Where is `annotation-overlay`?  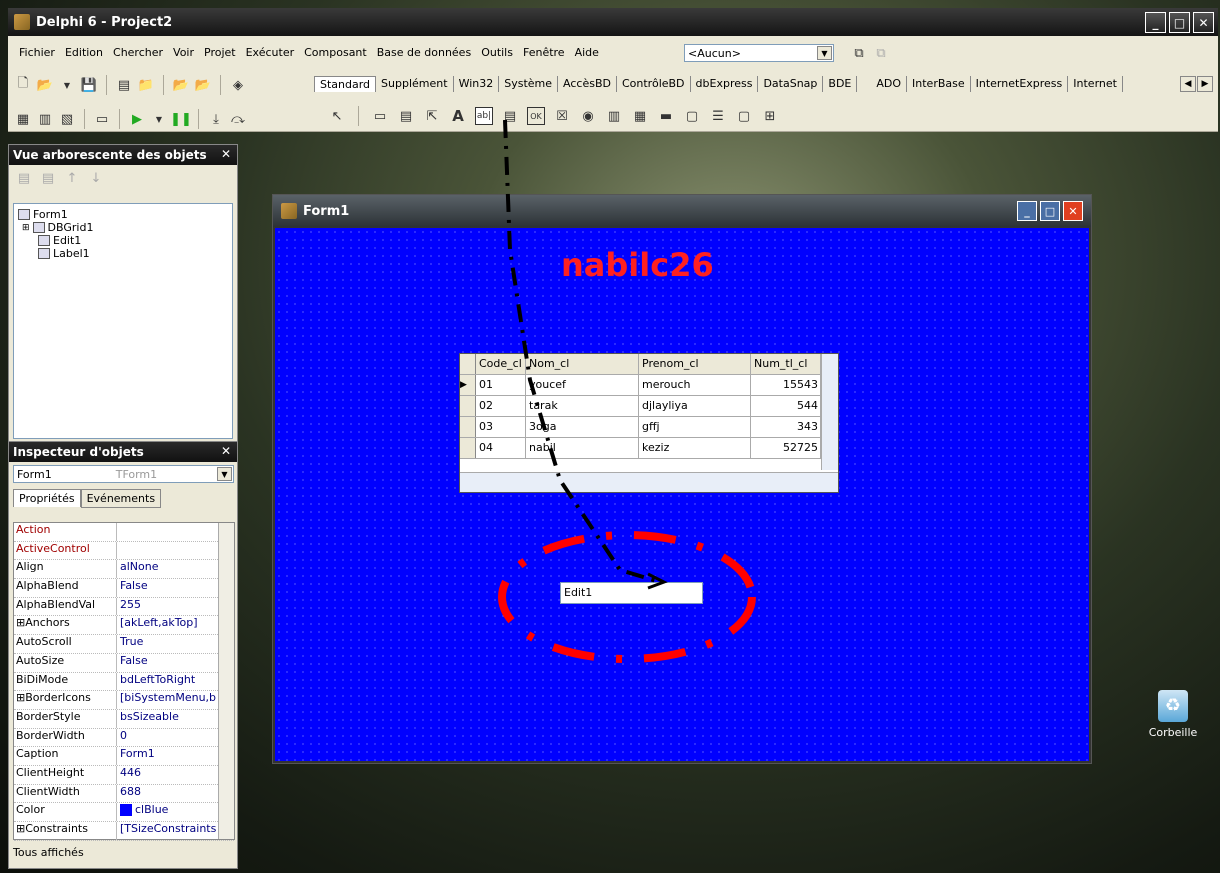 annotation-overlay is located at coordinates (627, 391).